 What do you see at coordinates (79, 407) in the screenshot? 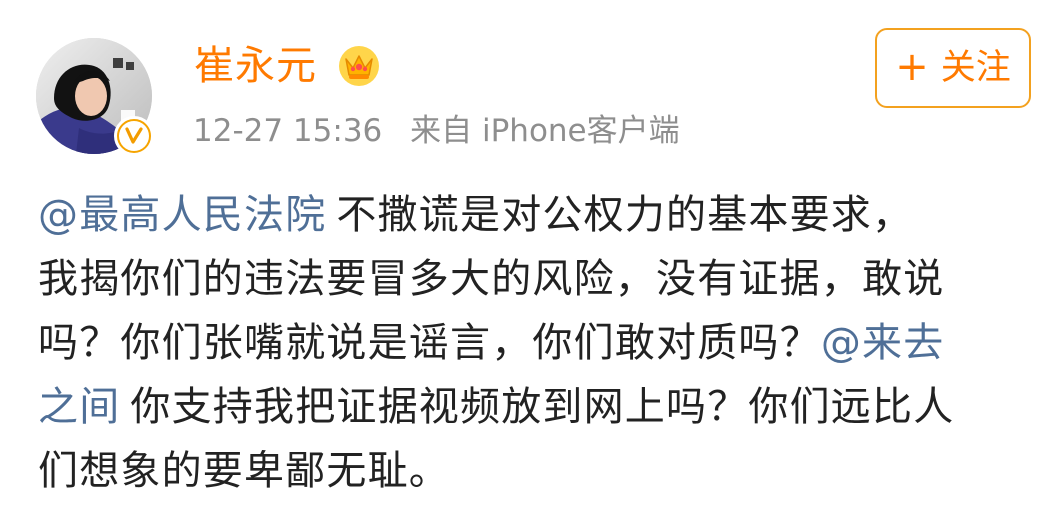
I see `mention-laiqu-part-2: 之间` at bounding box center [79, 407].